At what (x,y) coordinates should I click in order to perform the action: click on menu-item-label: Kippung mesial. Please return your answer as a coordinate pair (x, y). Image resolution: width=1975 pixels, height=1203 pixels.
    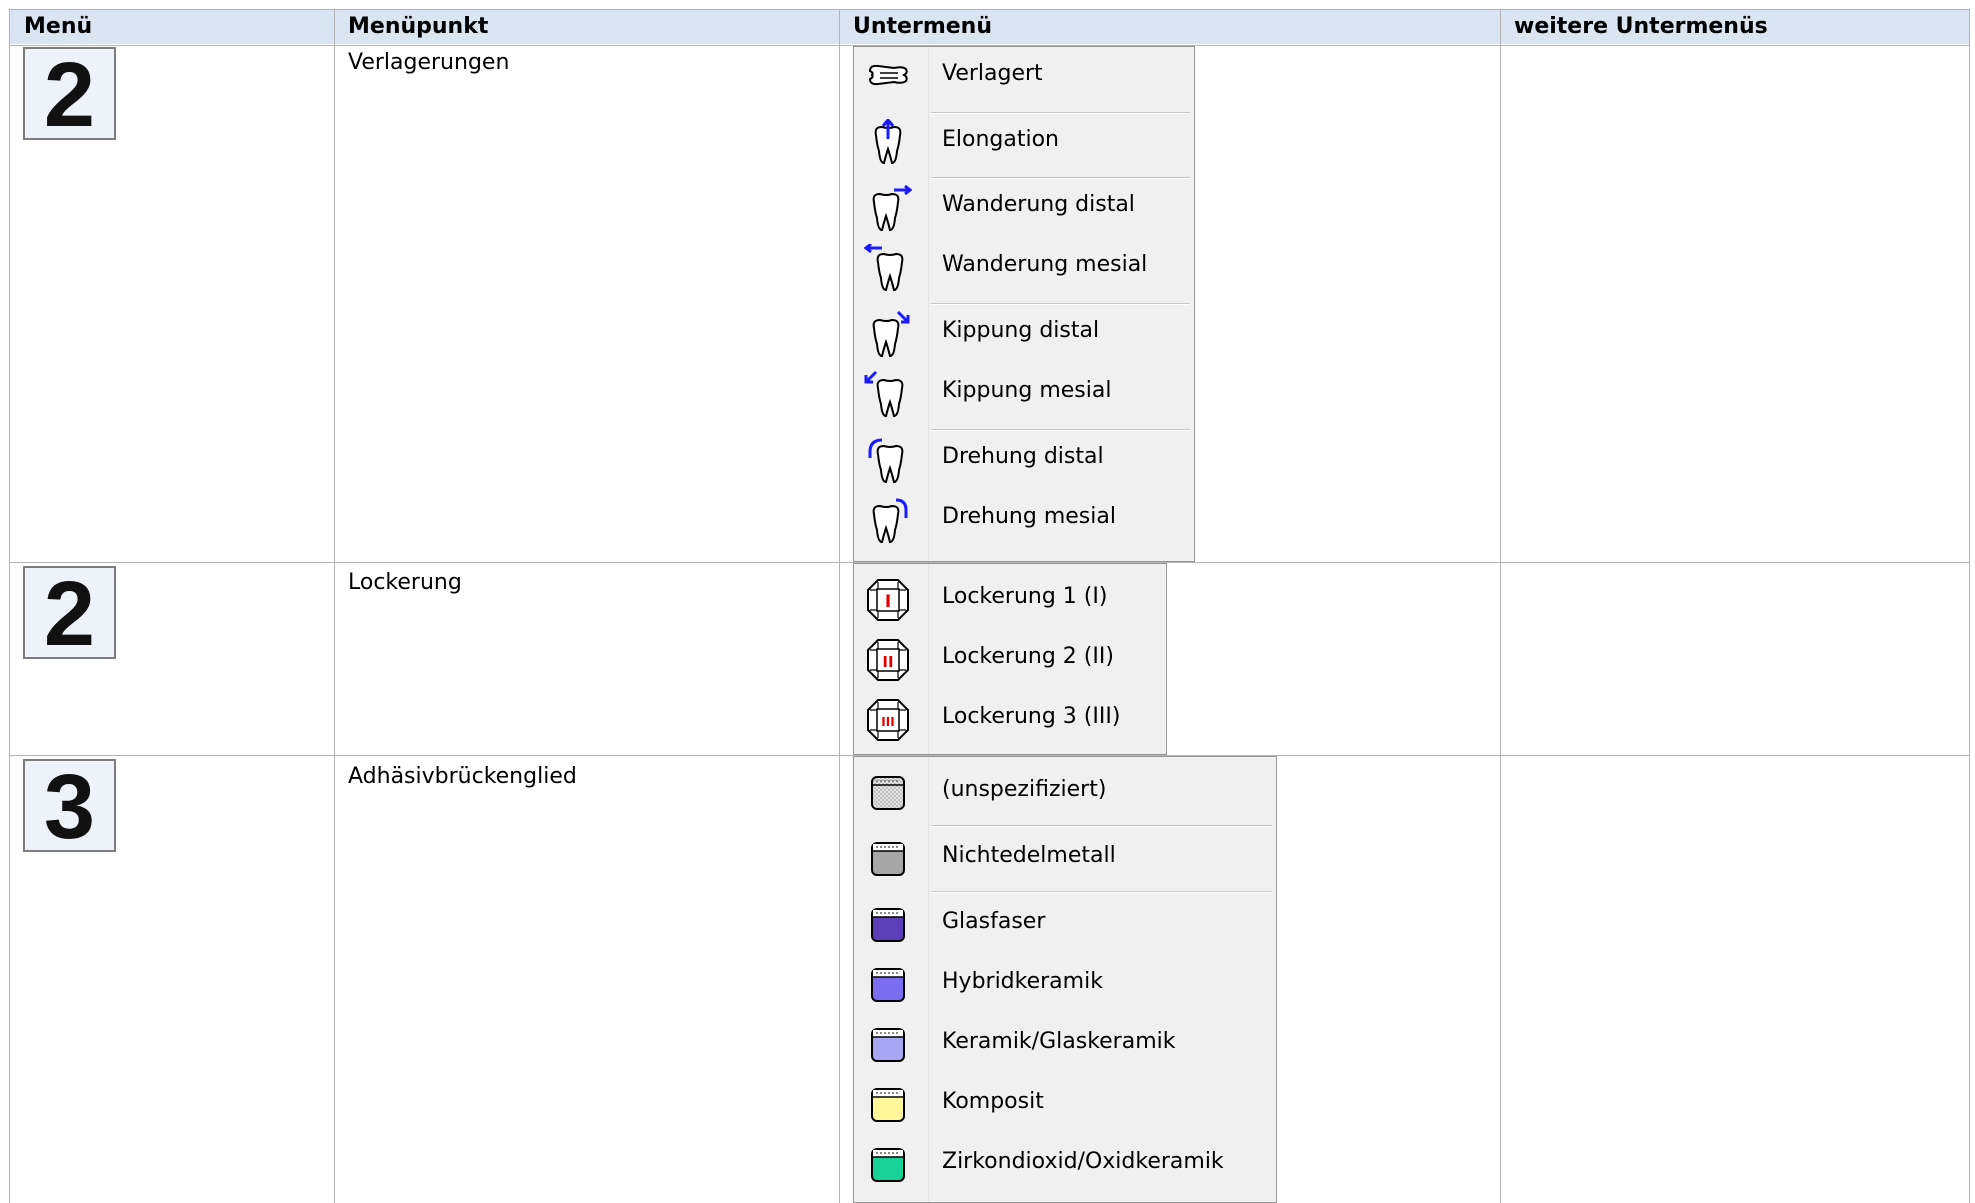
    Looking at the image, I should click on (1027, 390).